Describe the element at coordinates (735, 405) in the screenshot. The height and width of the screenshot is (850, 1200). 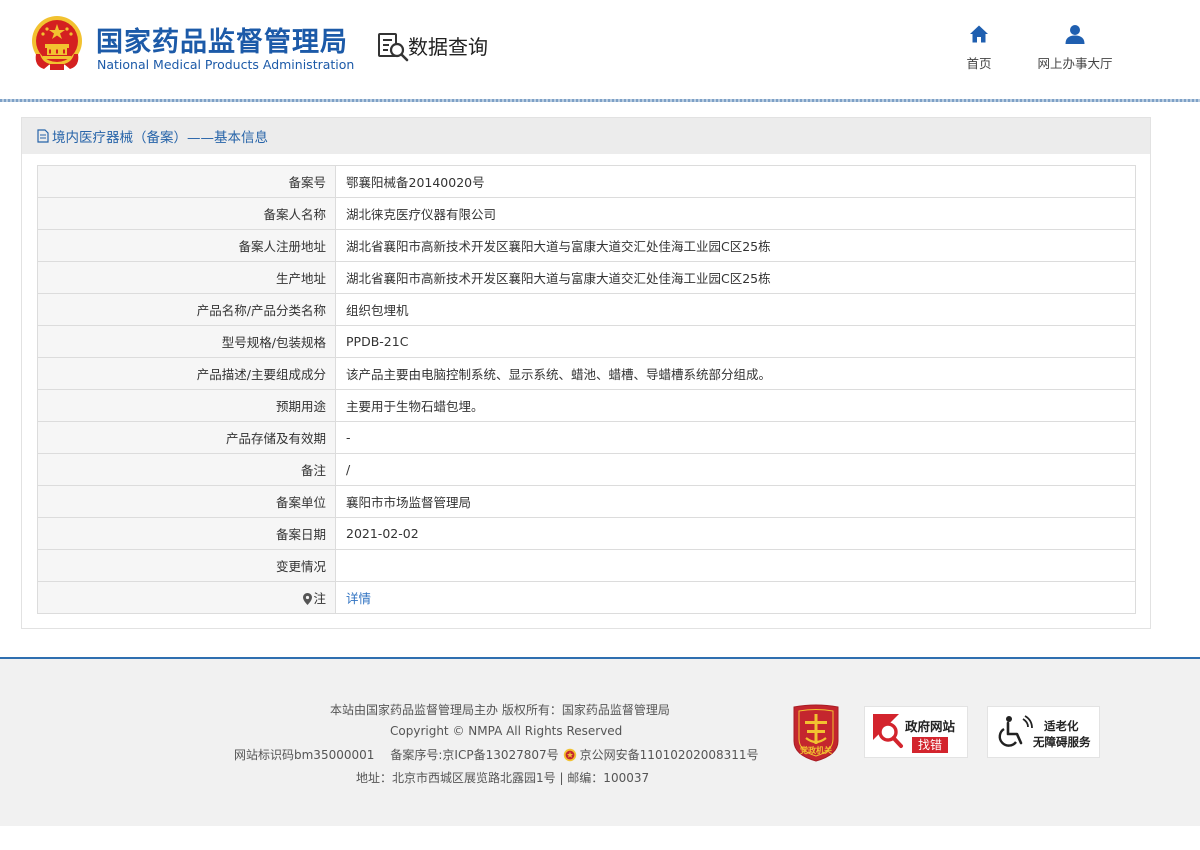
I see `row-value: 主要用于生物石蜡包埋。` at that location.